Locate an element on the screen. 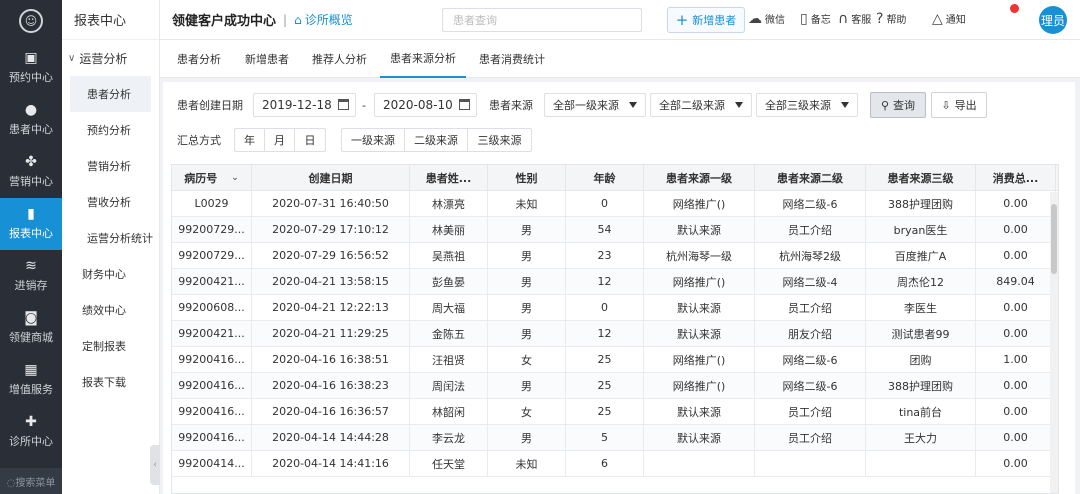 This screenshot has width=1080, height=494. table-cell: 0.00 is located at coordinates (1016, 203).